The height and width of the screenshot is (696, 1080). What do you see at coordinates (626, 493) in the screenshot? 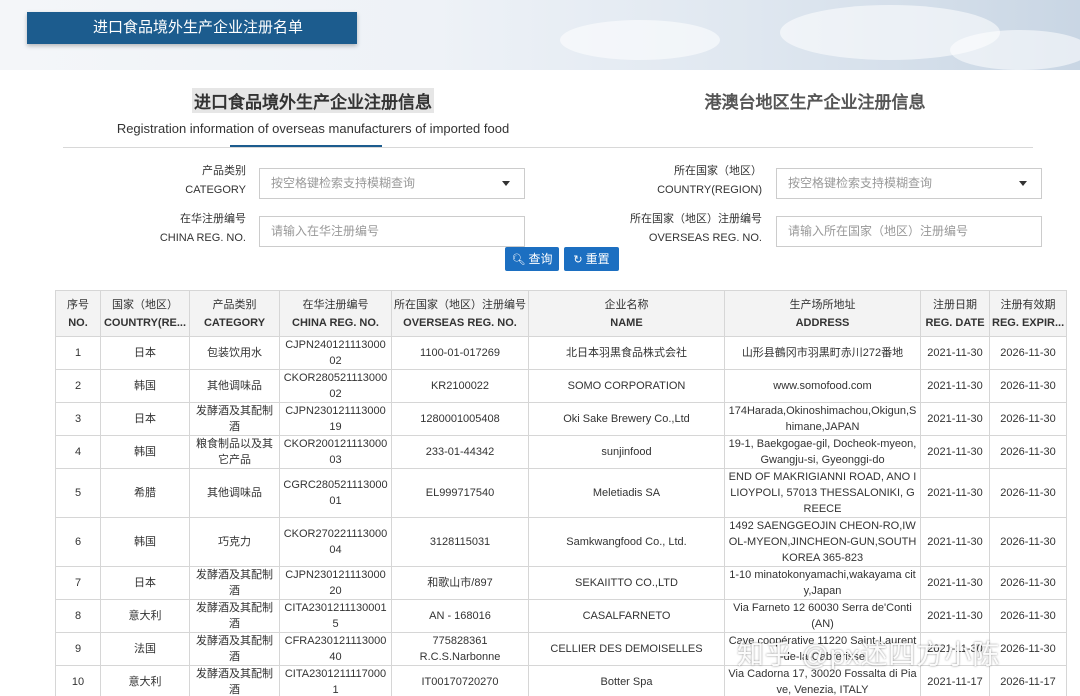
I see `table-cell: Meletiadis SA` at bounding box center [626, 493].